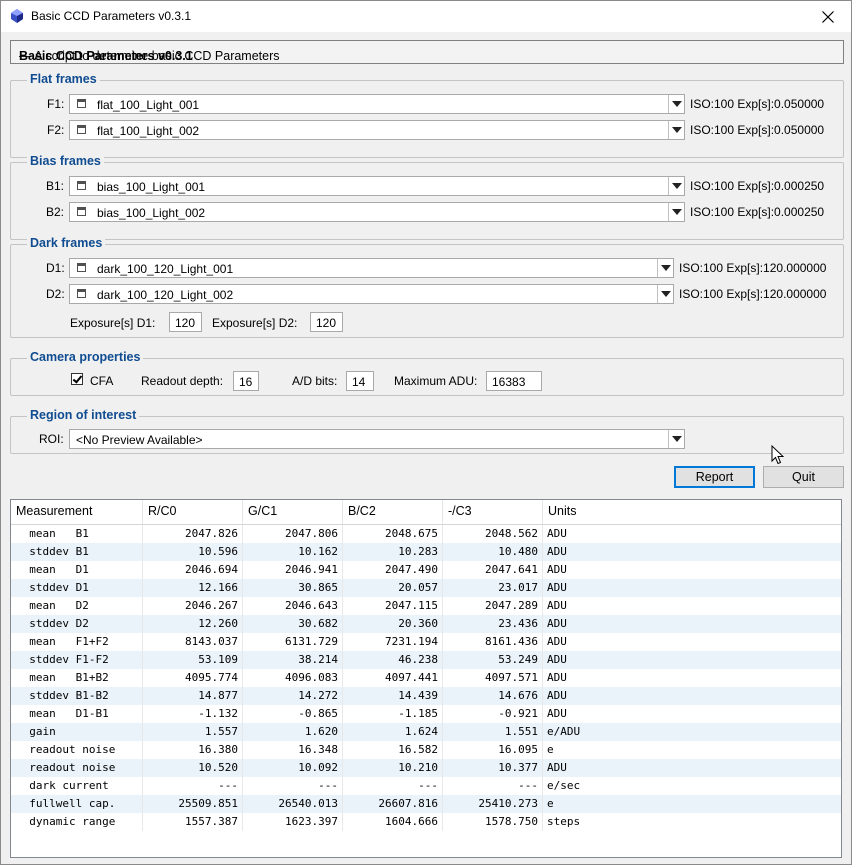  I want to click on close-icon, so click(828, 16).